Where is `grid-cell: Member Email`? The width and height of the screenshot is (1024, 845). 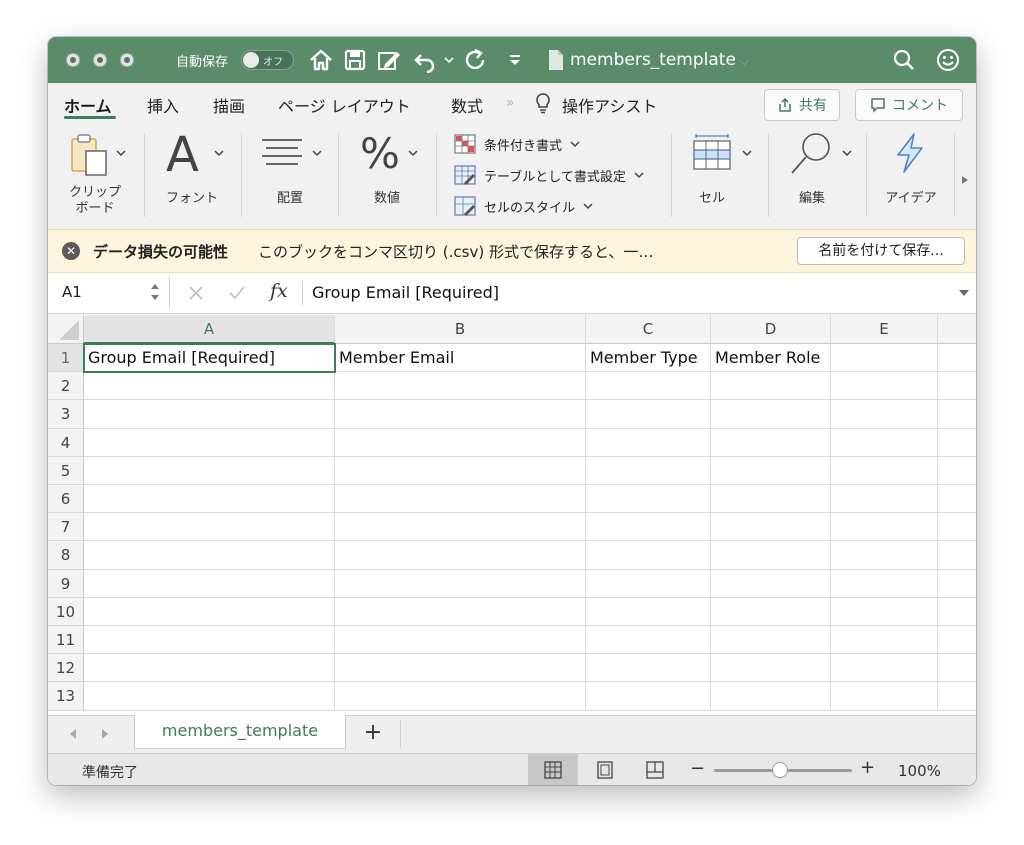 grid-cell: Member Email is located at coordinates (460, 358).